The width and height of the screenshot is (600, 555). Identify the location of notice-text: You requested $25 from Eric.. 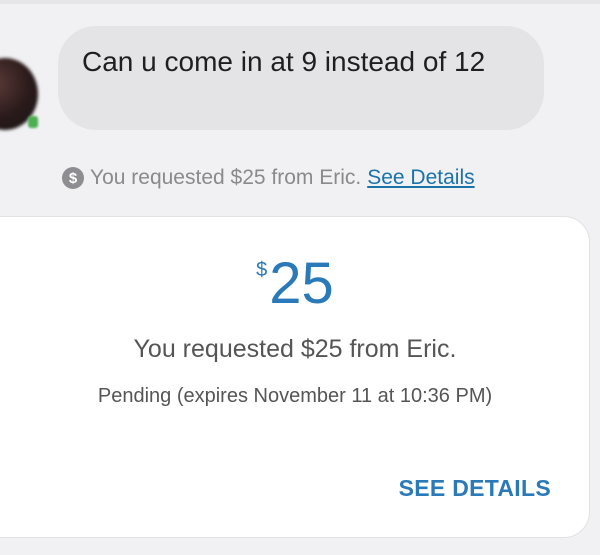
(226, 177).